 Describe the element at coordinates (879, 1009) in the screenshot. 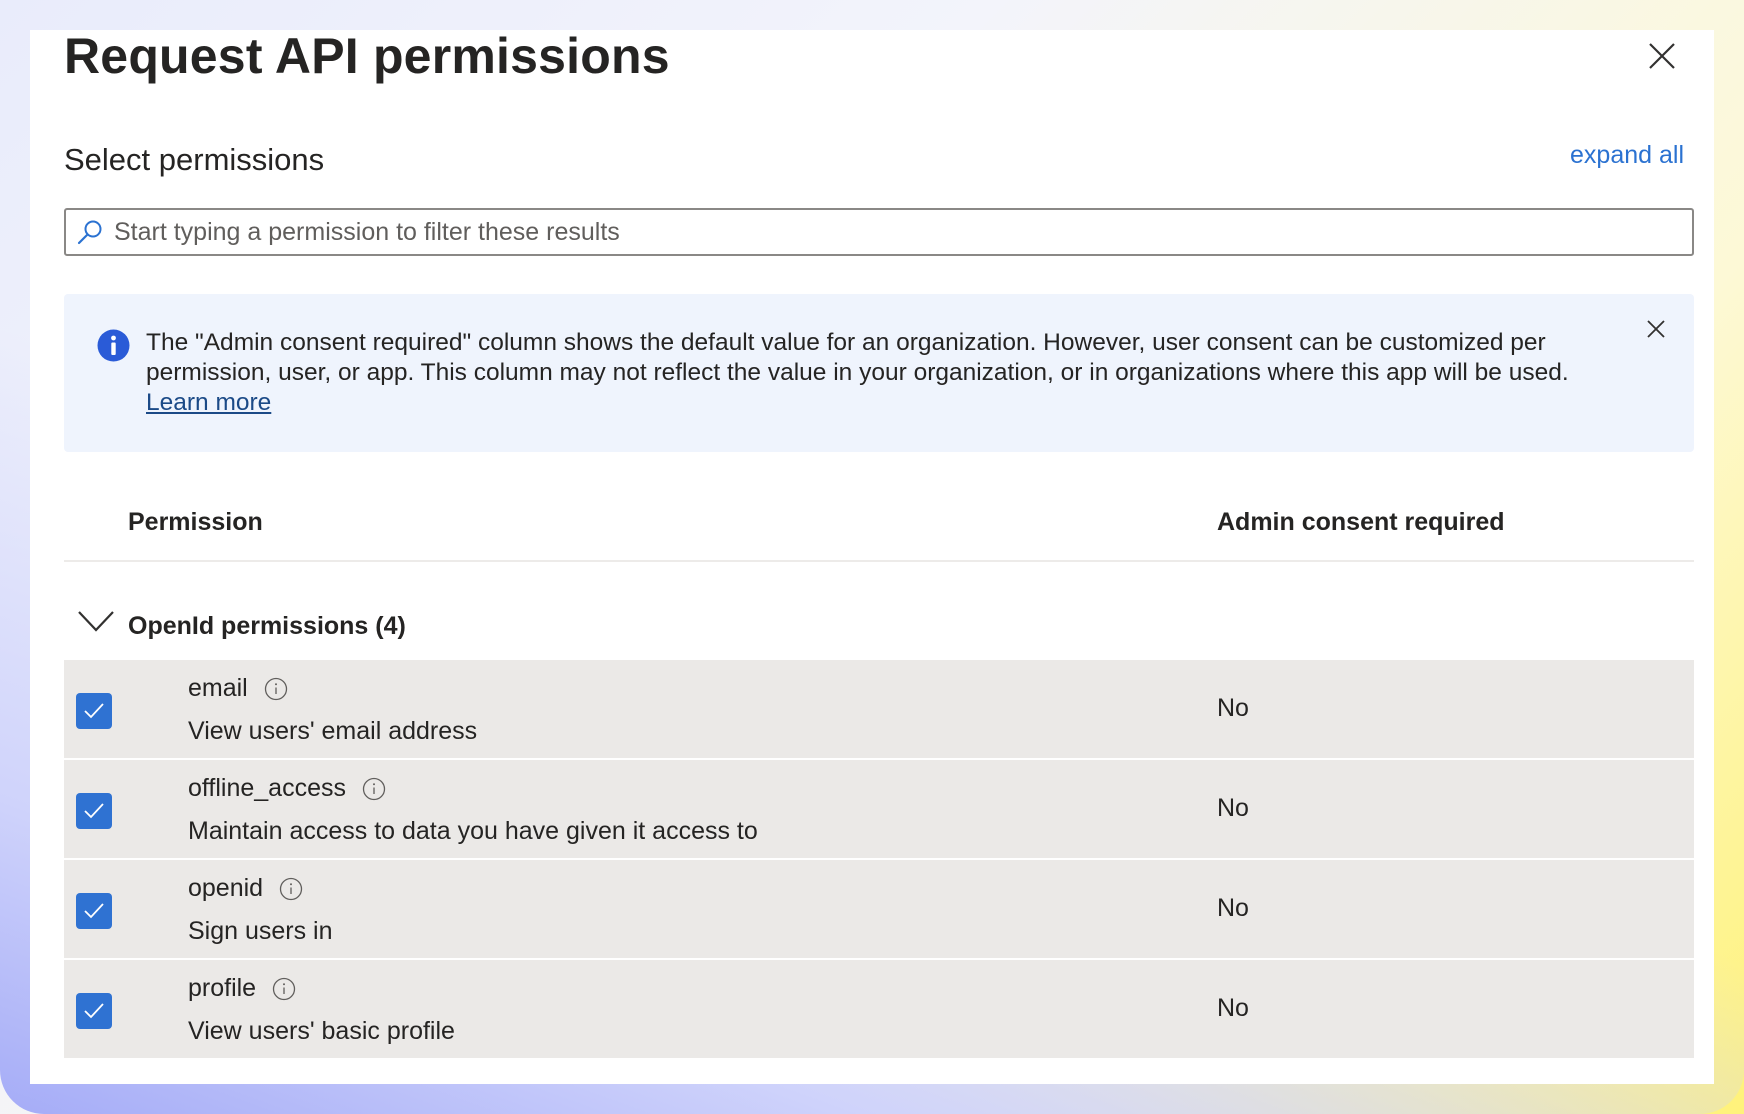

I see `table-row: profile View users' basic profile No` at that location.